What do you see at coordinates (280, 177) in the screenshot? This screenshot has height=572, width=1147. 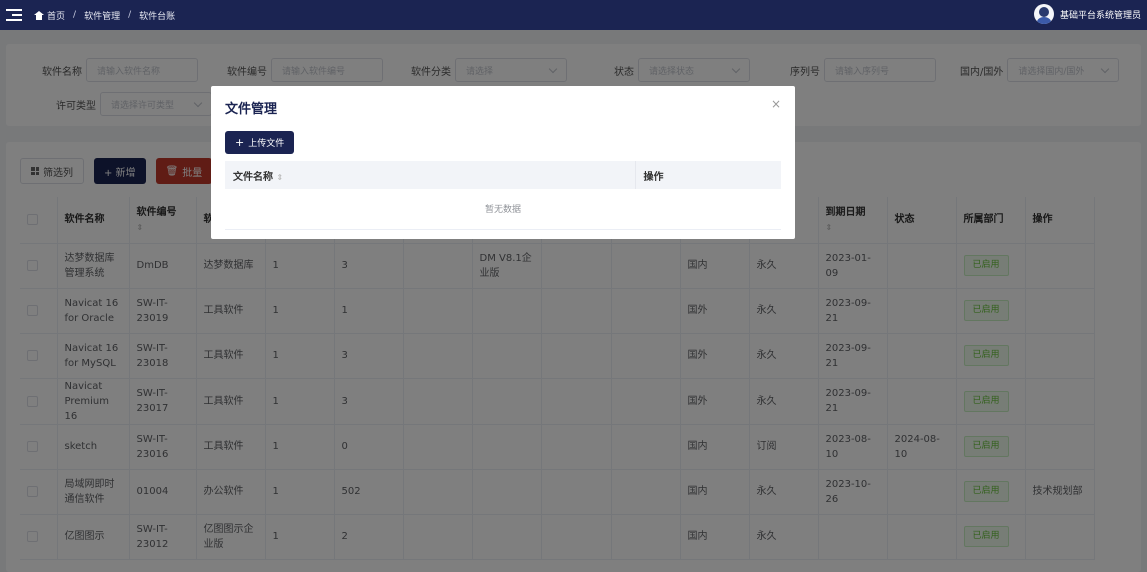 I see `sort-icon: ⇕` at bounding box center [280, 177].